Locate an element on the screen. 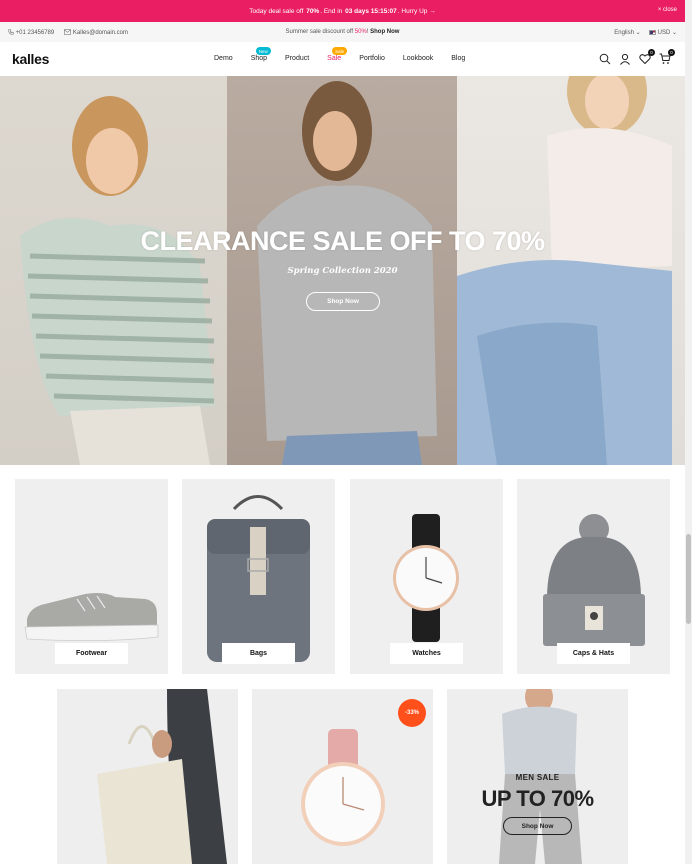 This screenshot has height=864, width=692. page-scrollbar is located at coordinates (688, 432).